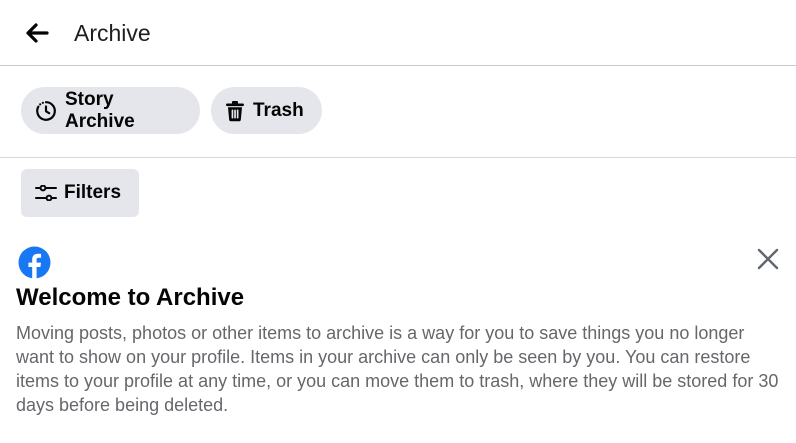  Describe the element at coordinates (130, 297) in the screenshot. I see `welcome-title: Welcome to Archive` at that location.